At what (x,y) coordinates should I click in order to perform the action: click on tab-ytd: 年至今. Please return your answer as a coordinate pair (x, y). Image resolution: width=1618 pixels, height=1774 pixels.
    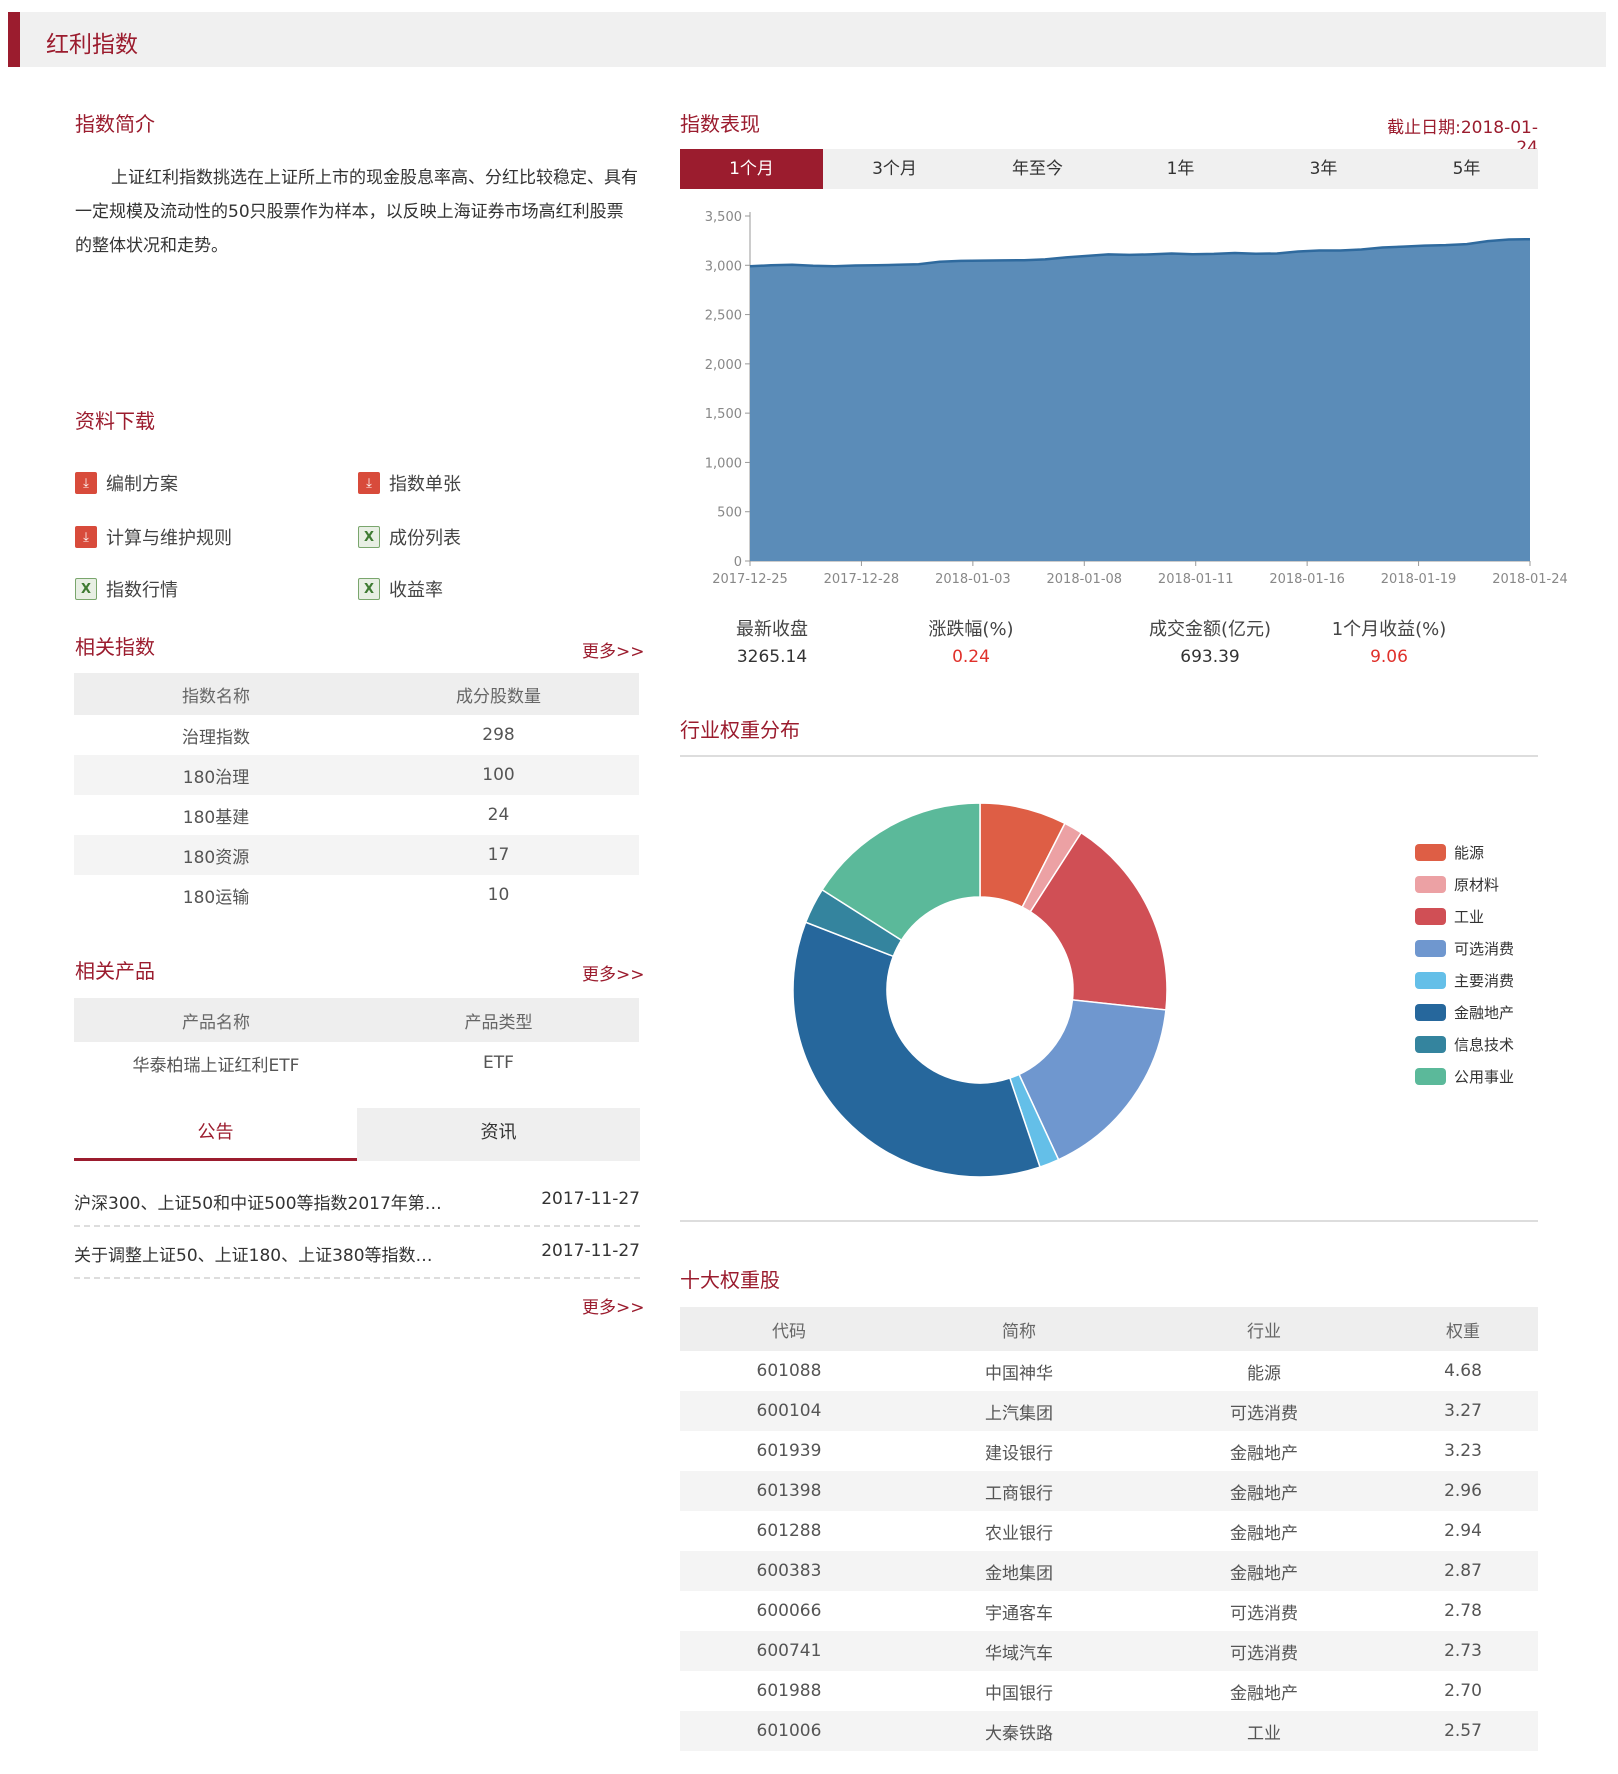
    Looking at the image, I should click on (1037, 169).